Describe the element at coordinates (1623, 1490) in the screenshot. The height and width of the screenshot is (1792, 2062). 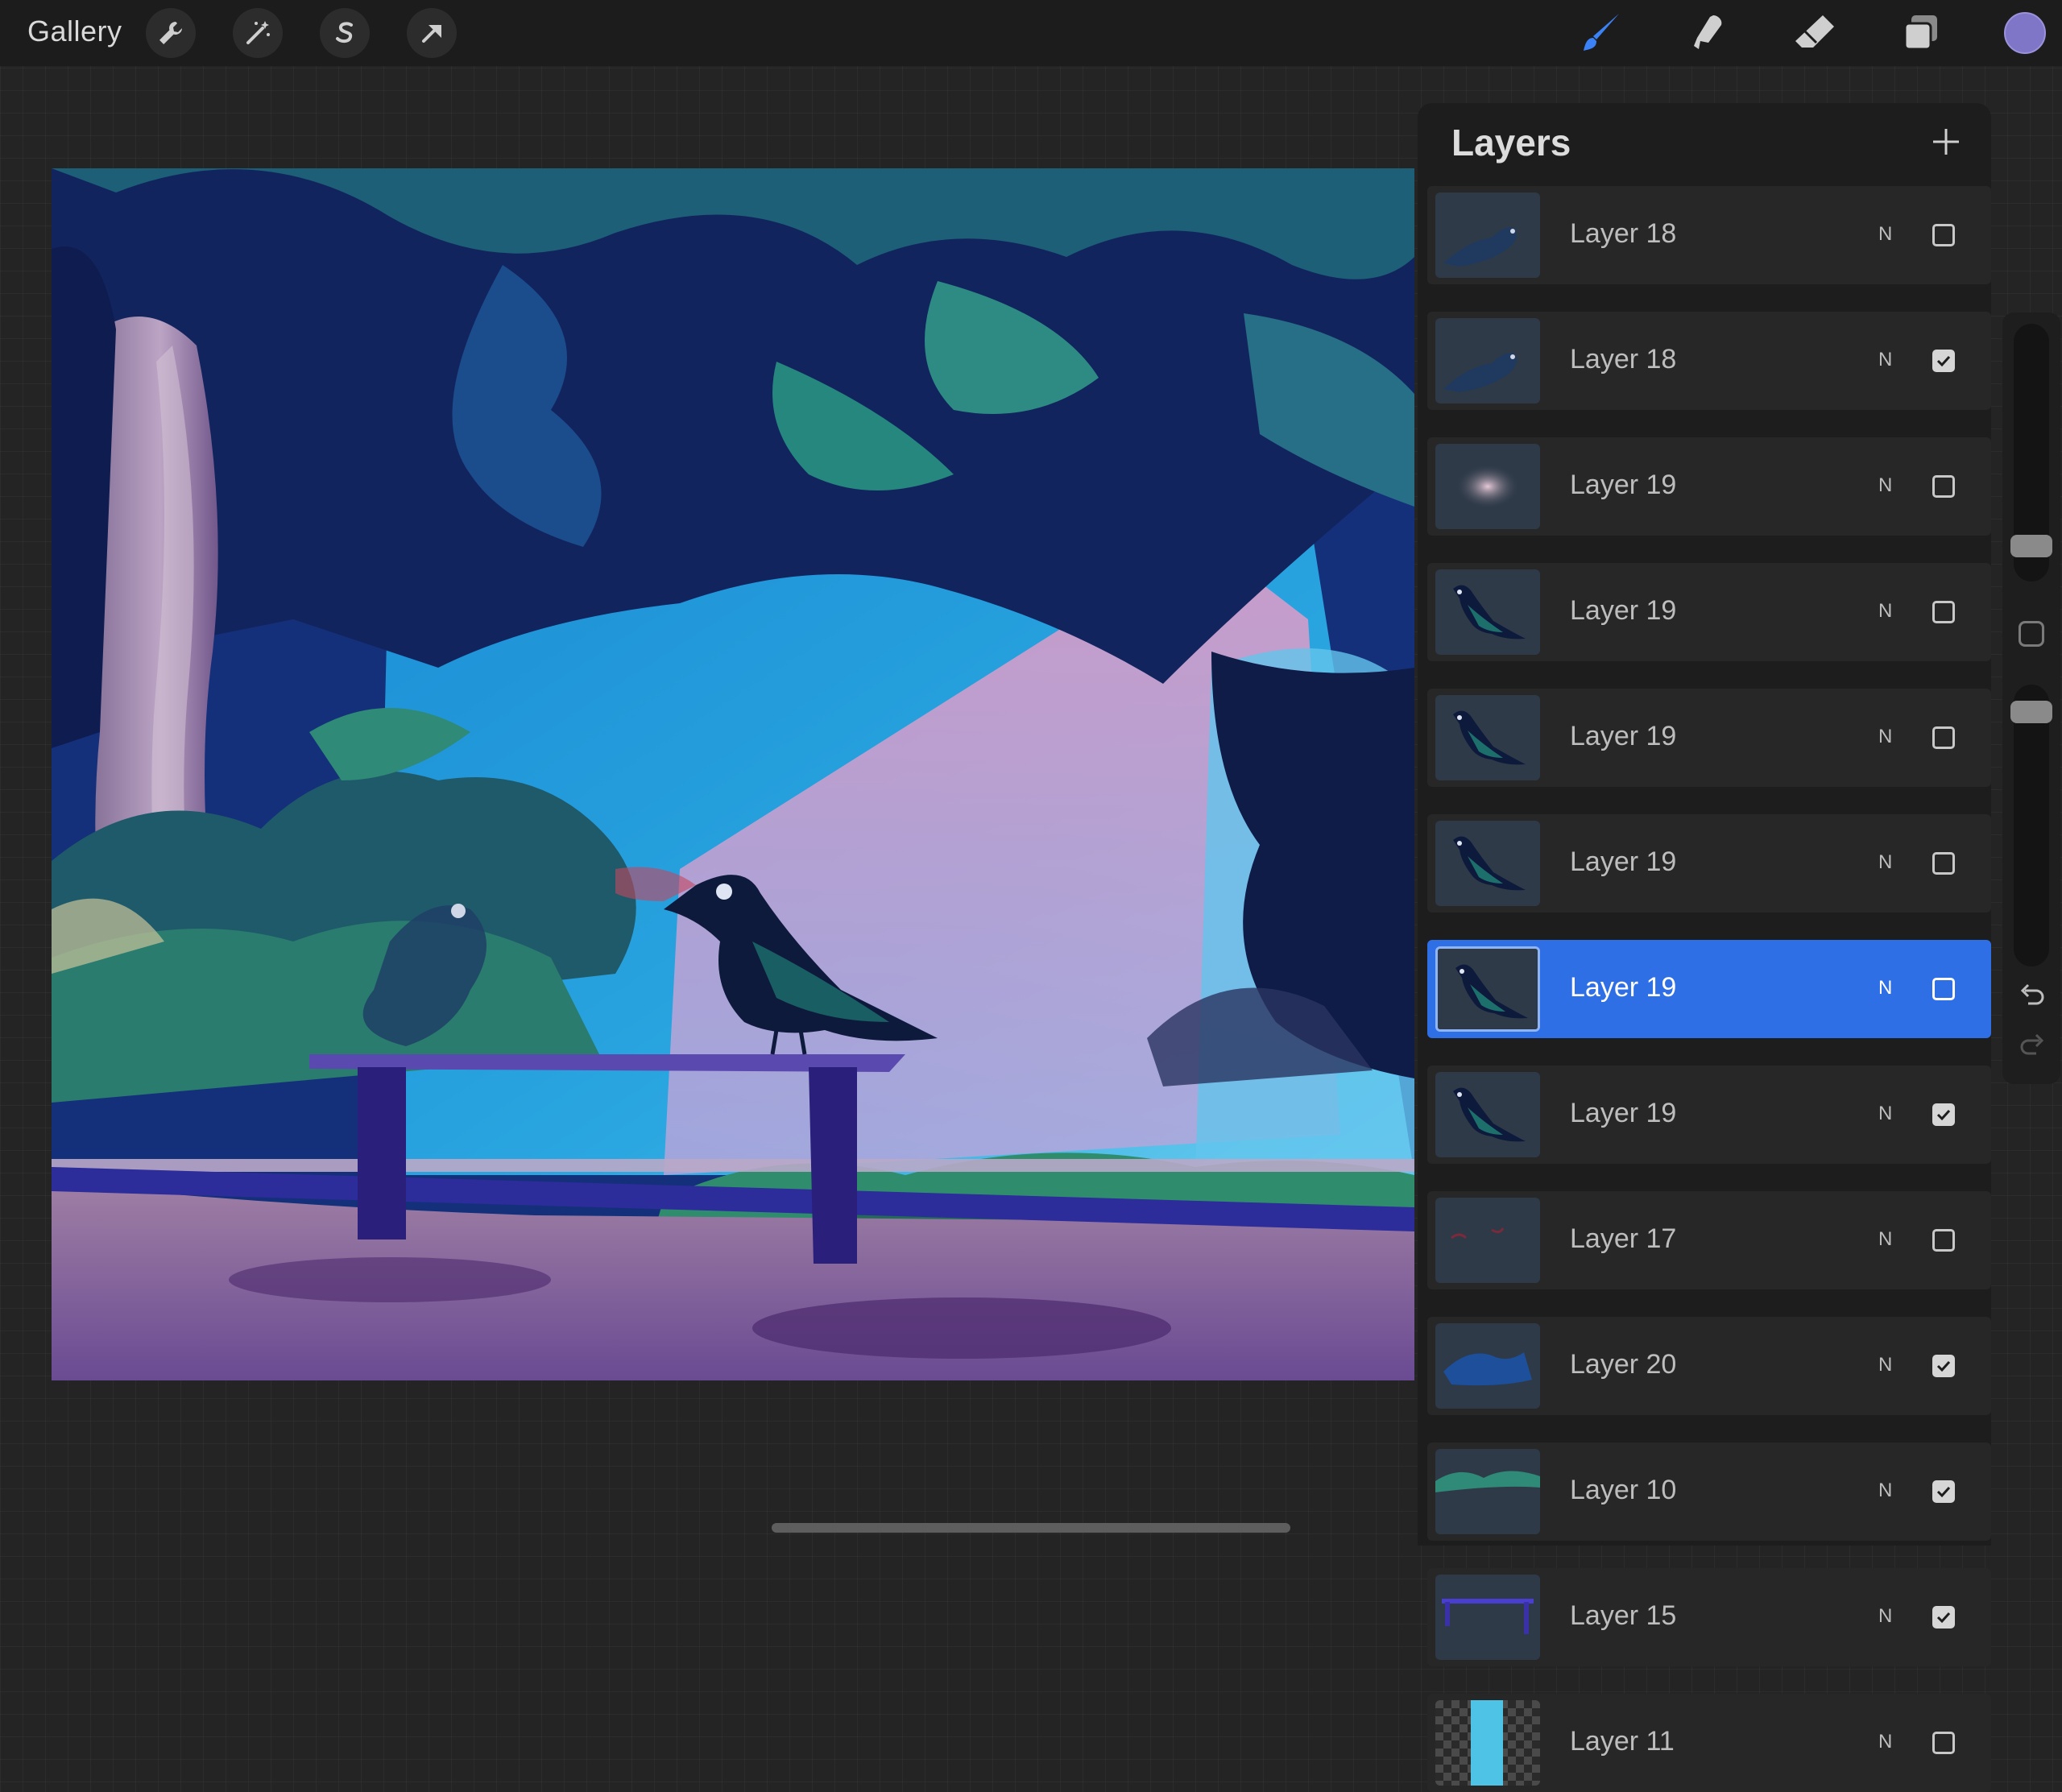
I see `layer-name: Layer 10` at that location.